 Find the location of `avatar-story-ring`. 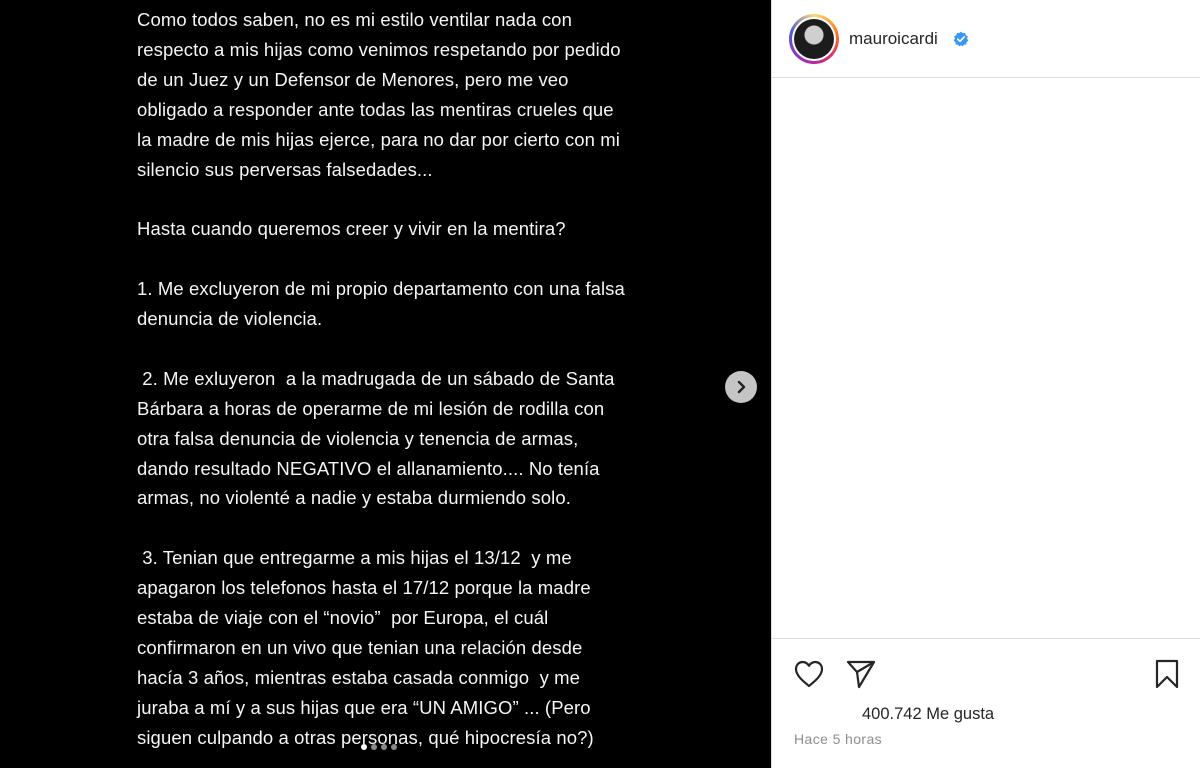

avatar-story-ring is located at coordinates (814, 39).